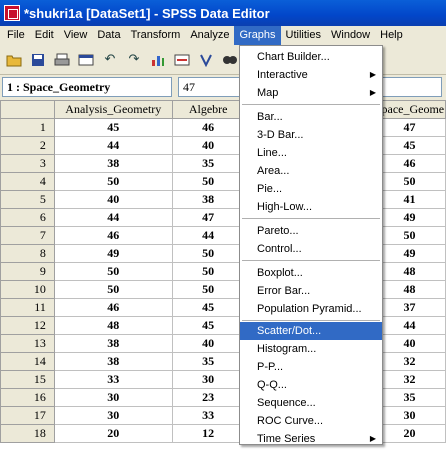 Image resolution: width=446 pixels, height=460 pixels. I want to click on row-number: 6, so click(27, 217).